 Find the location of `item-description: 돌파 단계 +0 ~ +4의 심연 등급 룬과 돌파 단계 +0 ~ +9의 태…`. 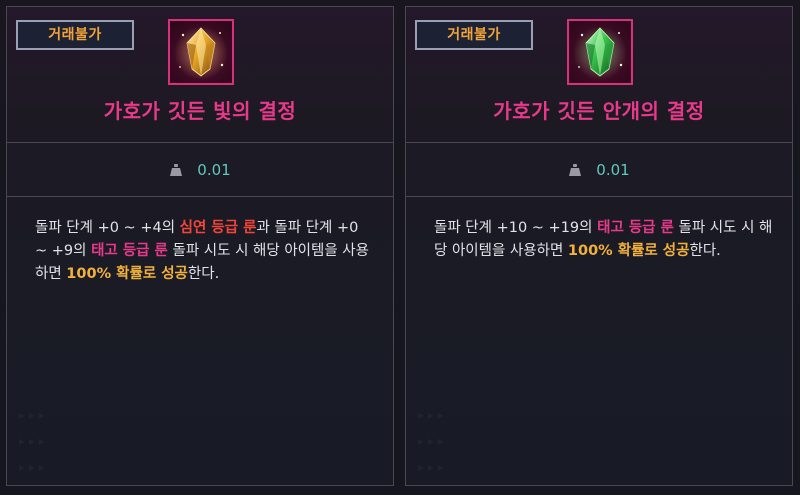

item-description: 돌파 단계 +0 ~ +4의 심연 등급 룬과 돌파 단계 +0 ~ +9의 태… is located at coordinates (205, 251).